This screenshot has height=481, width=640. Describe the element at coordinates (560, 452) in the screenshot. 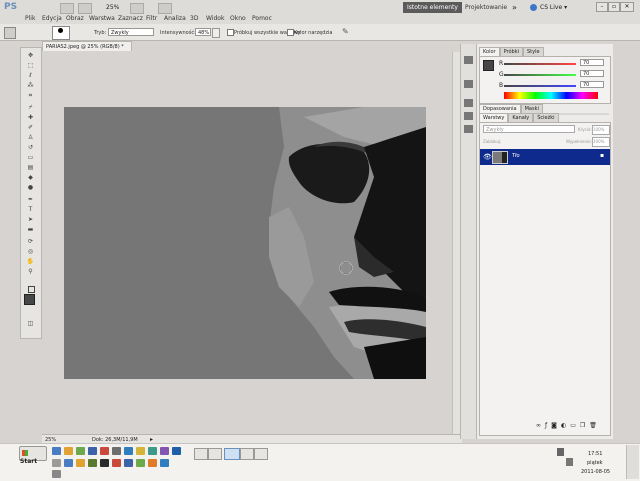

I see `tray-network-icon` at that location.